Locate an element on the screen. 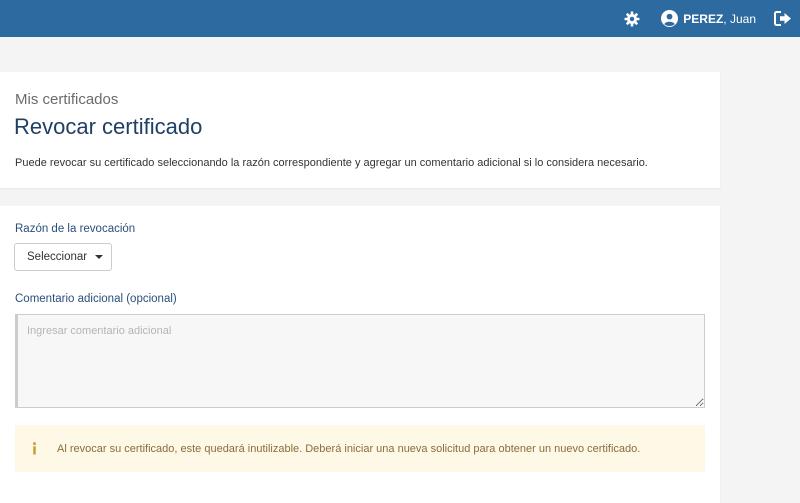 The width and height of the screenshot is (800, 503). user-first-name: , Juan is located at coordinates (739, 18).